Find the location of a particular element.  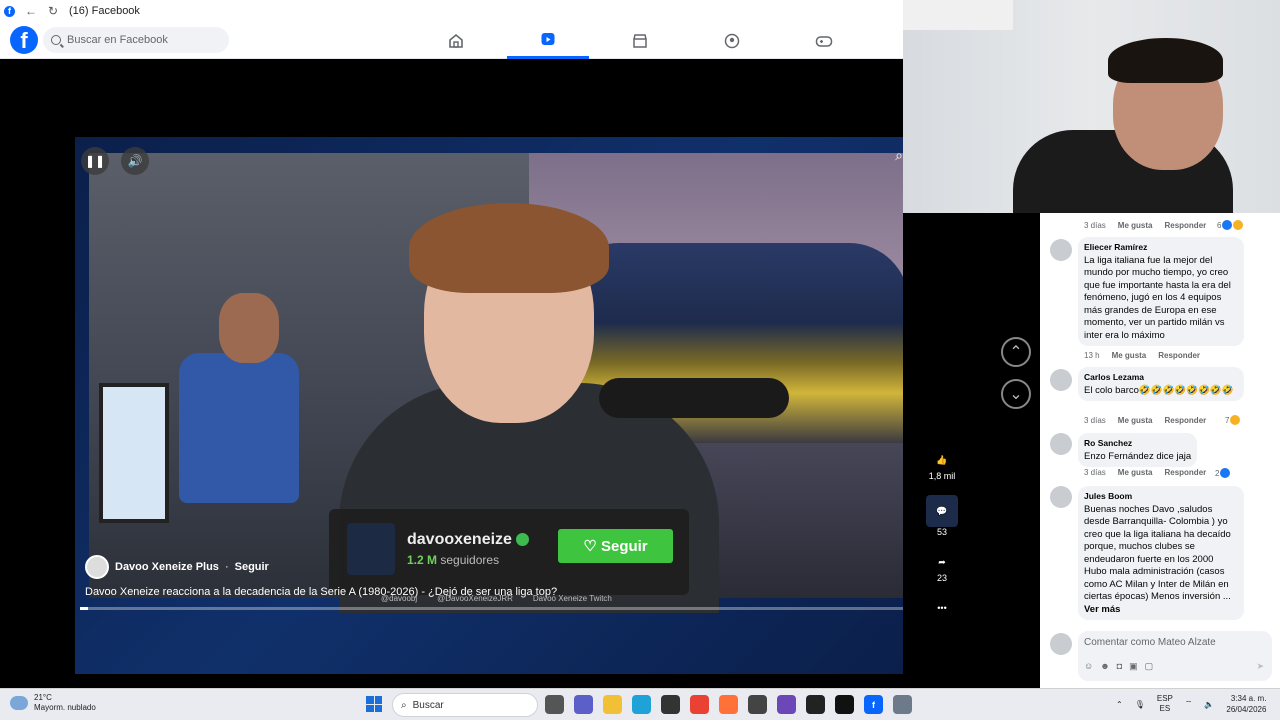

obs-icon is located at coordinates (757, 704).